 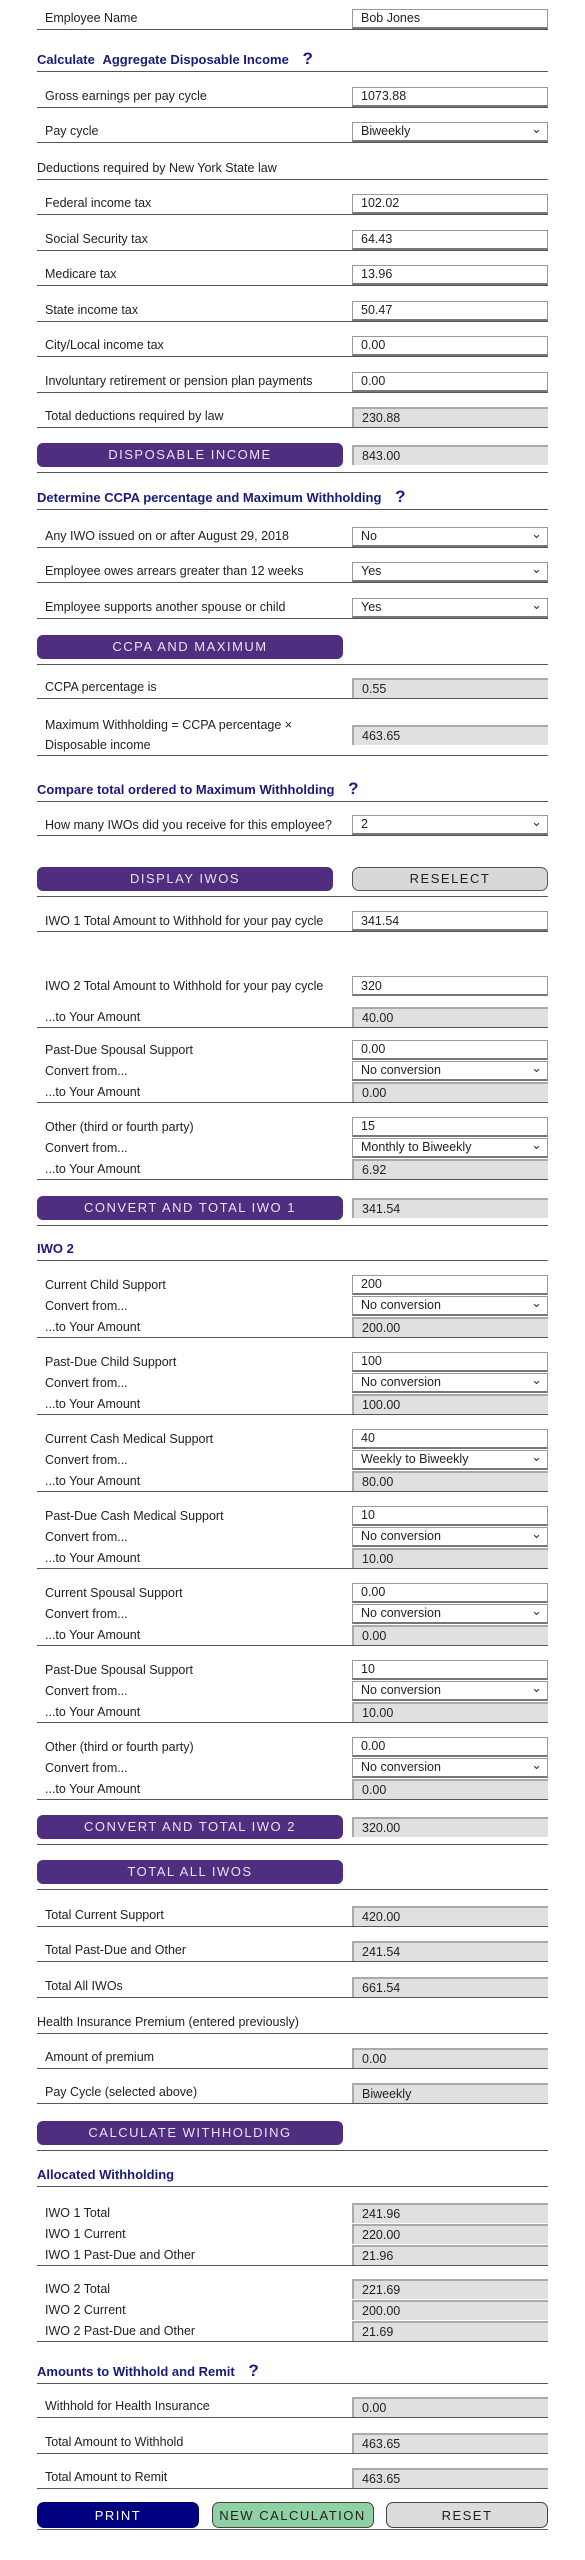 I want to click on city-tax-row: City/Local income tax, so click(x=292, y=346).